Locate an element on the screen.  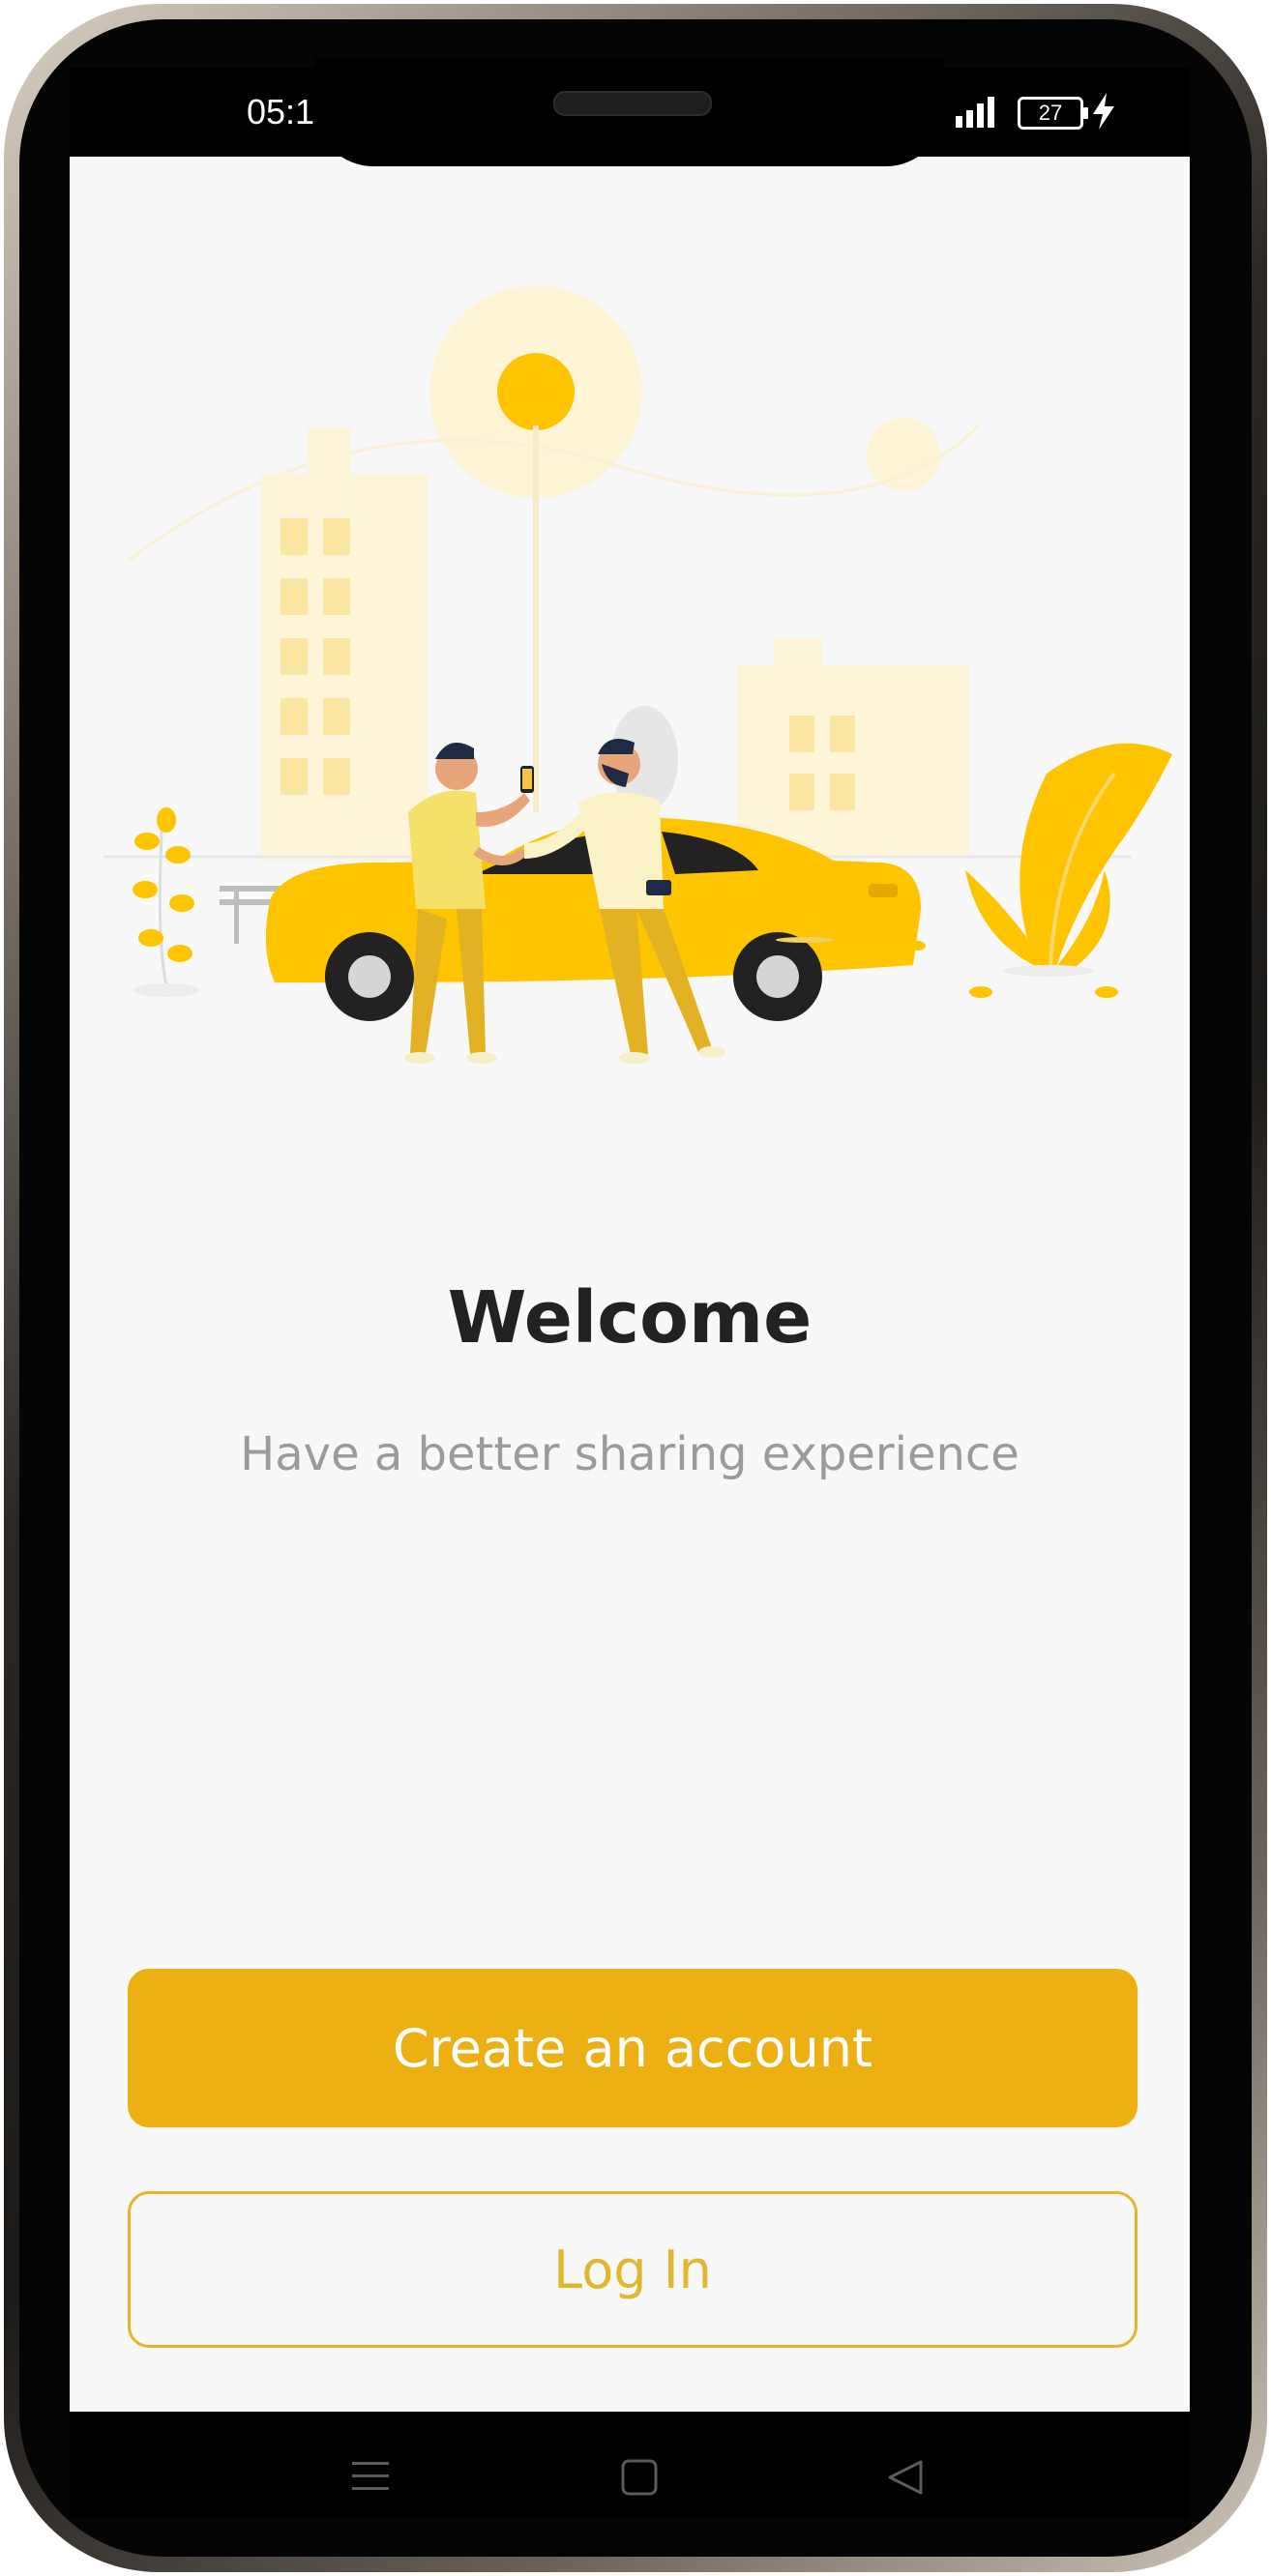
triangle-back-icon is located at coordinates (906, 2477).